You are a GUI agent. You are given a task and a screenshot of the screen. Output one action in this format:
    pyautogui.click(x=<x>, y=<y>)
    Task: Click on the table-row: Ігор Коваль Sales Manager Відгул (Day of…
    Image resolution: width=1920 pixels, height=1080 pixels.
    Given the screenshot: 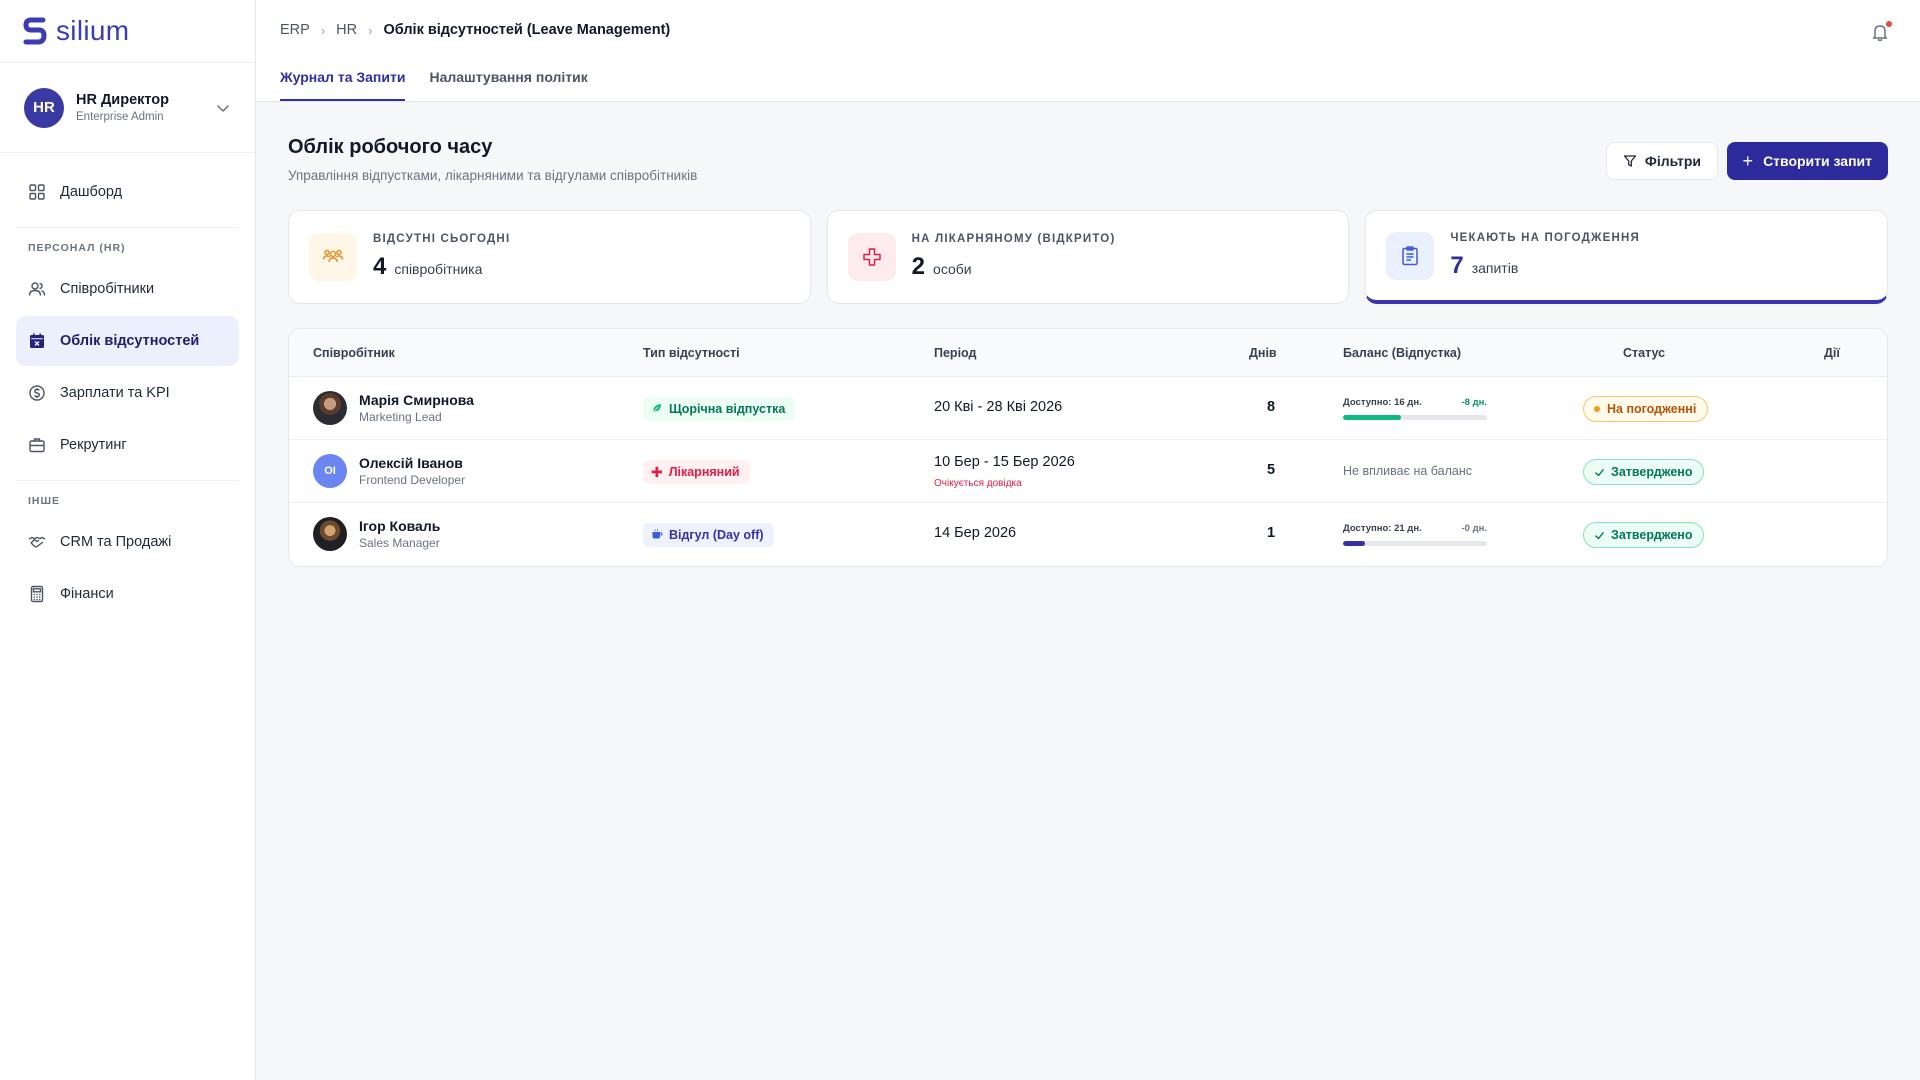 What is the action you would take?
    pyautogui.click(x=1088, y=534)
    